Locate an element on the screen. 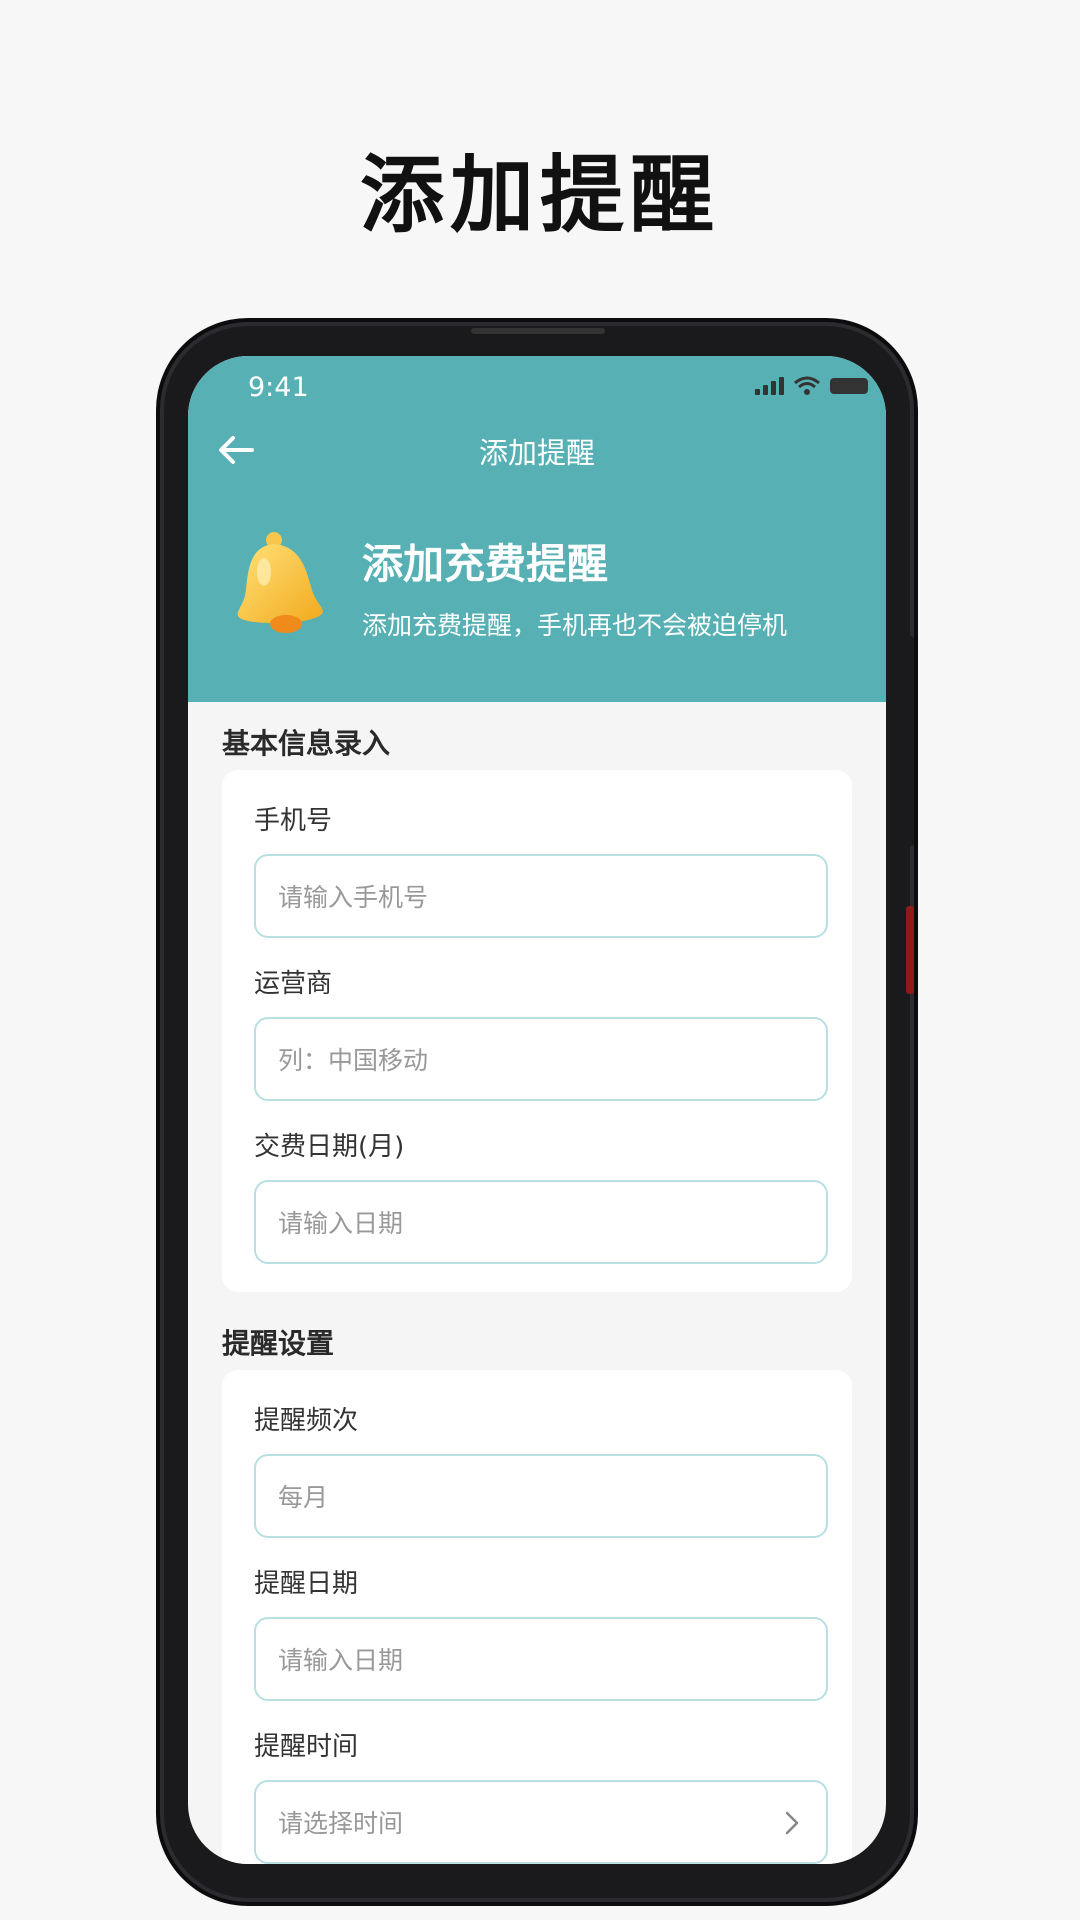  banner-title: 添加充费提醒 is located at coordinates (485, 564).